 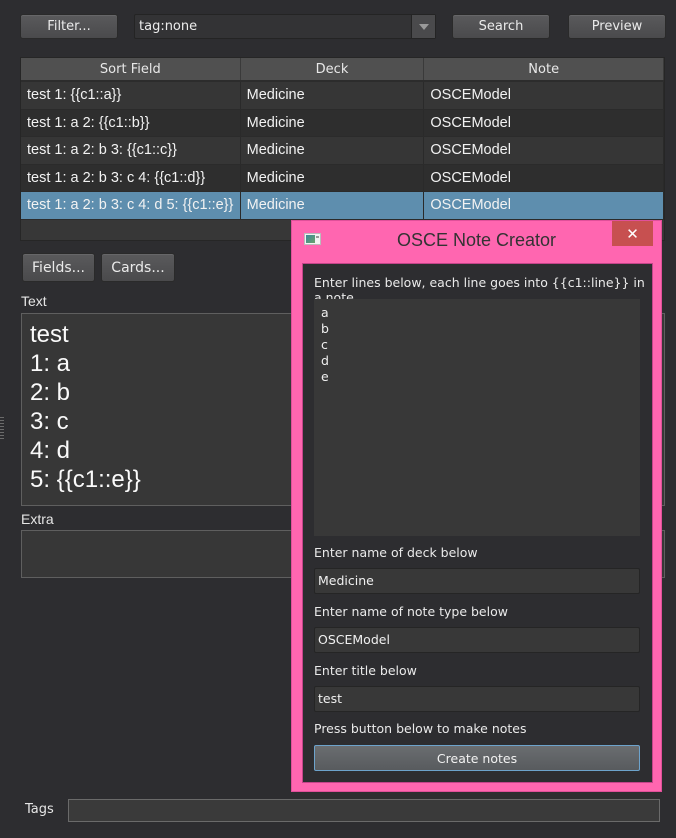 What do you see at coordinates (131, 122) in the screenshot?
I see `cell-sort-field: test 1: a 2: {{c1::b}}` at bounding box center [131, 122].